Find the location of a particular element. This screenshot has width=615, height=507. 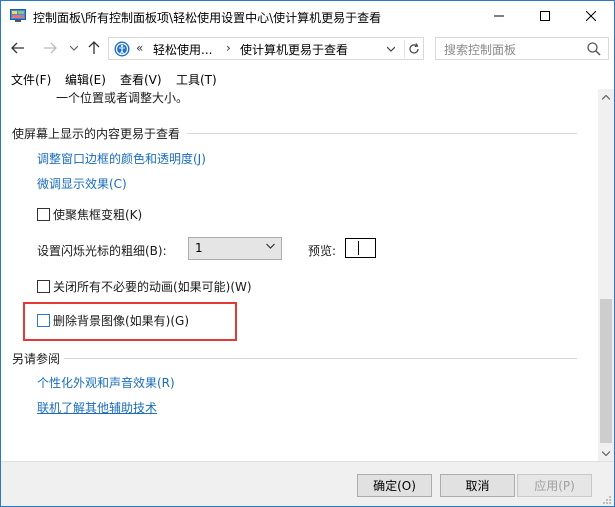

minimize-button is located at coordinates (499, 16).